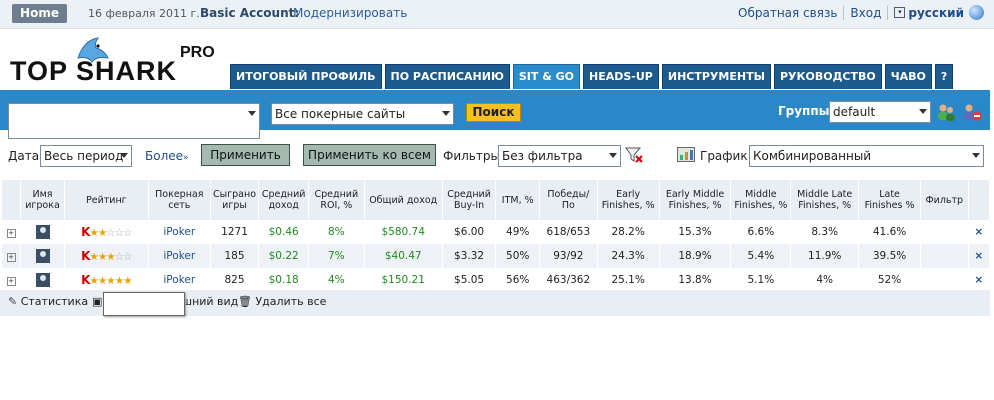 This screenshot has width=994, height=400. I want to click on column-header: Сыграно игры, so click(235, 200).